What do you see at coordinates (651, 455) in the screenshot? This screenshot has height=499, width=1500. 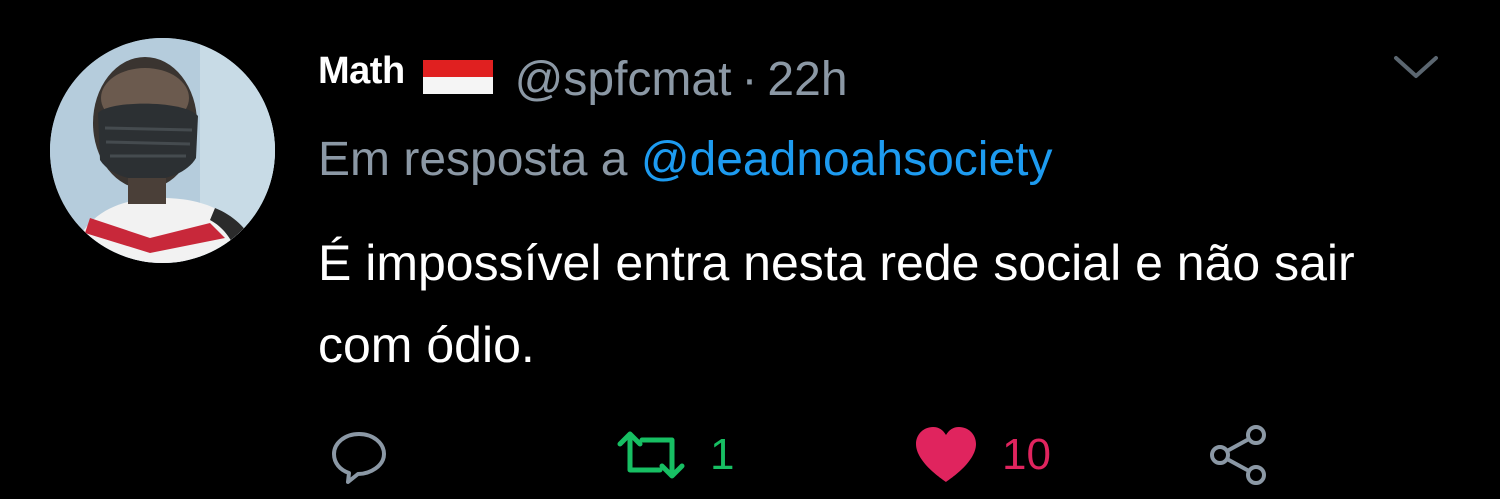 I see `retweet-icon` at bounding box center [651, 455].